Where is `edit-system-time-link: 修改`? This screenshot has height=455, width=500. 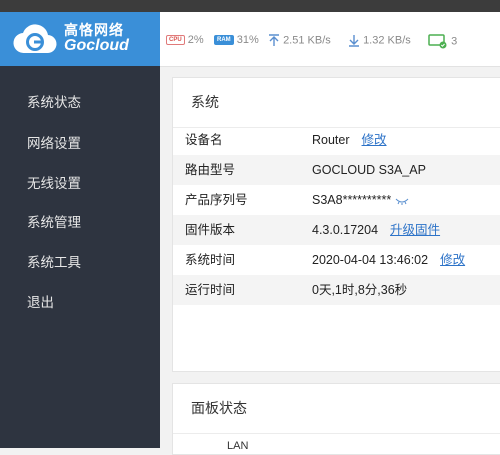 edit-system-time-link: 修改 is located at coordinates (452, 260).